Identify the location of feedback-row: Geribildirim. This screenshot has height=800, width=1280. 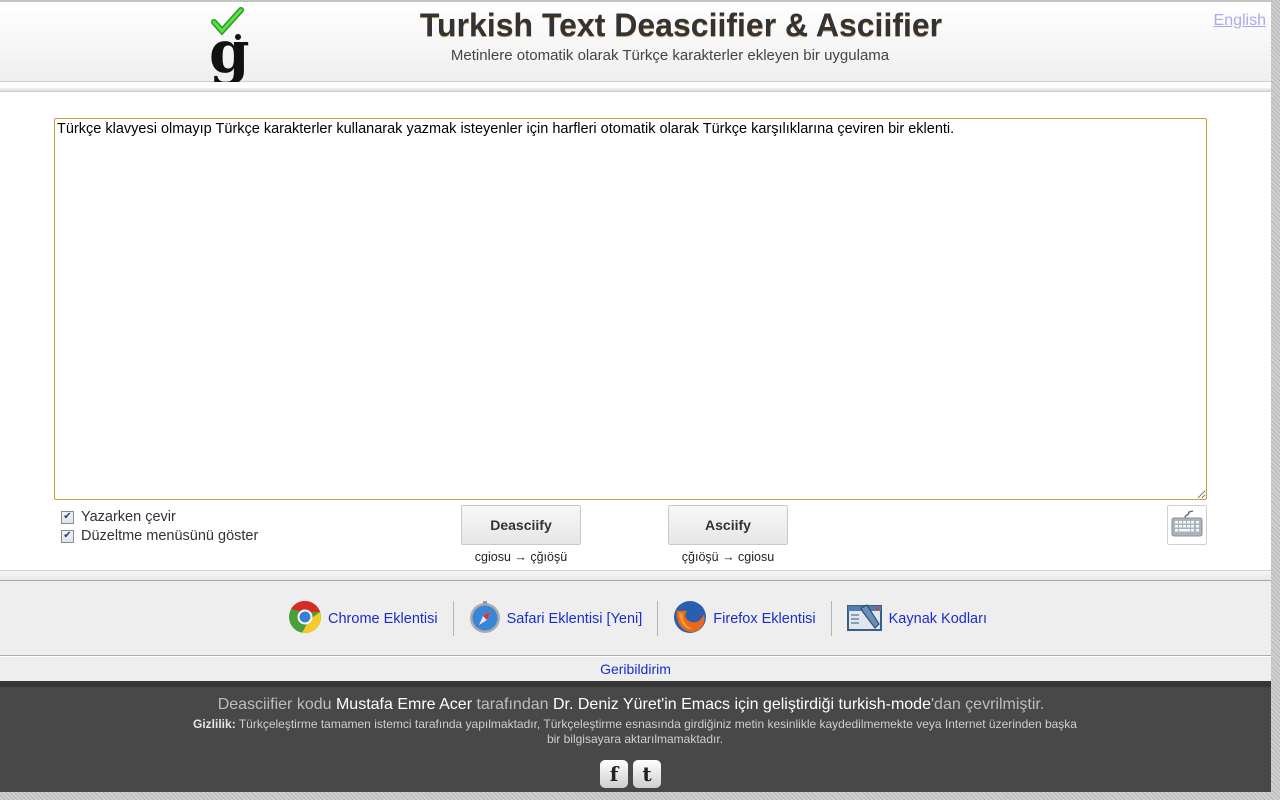
(635, 669).